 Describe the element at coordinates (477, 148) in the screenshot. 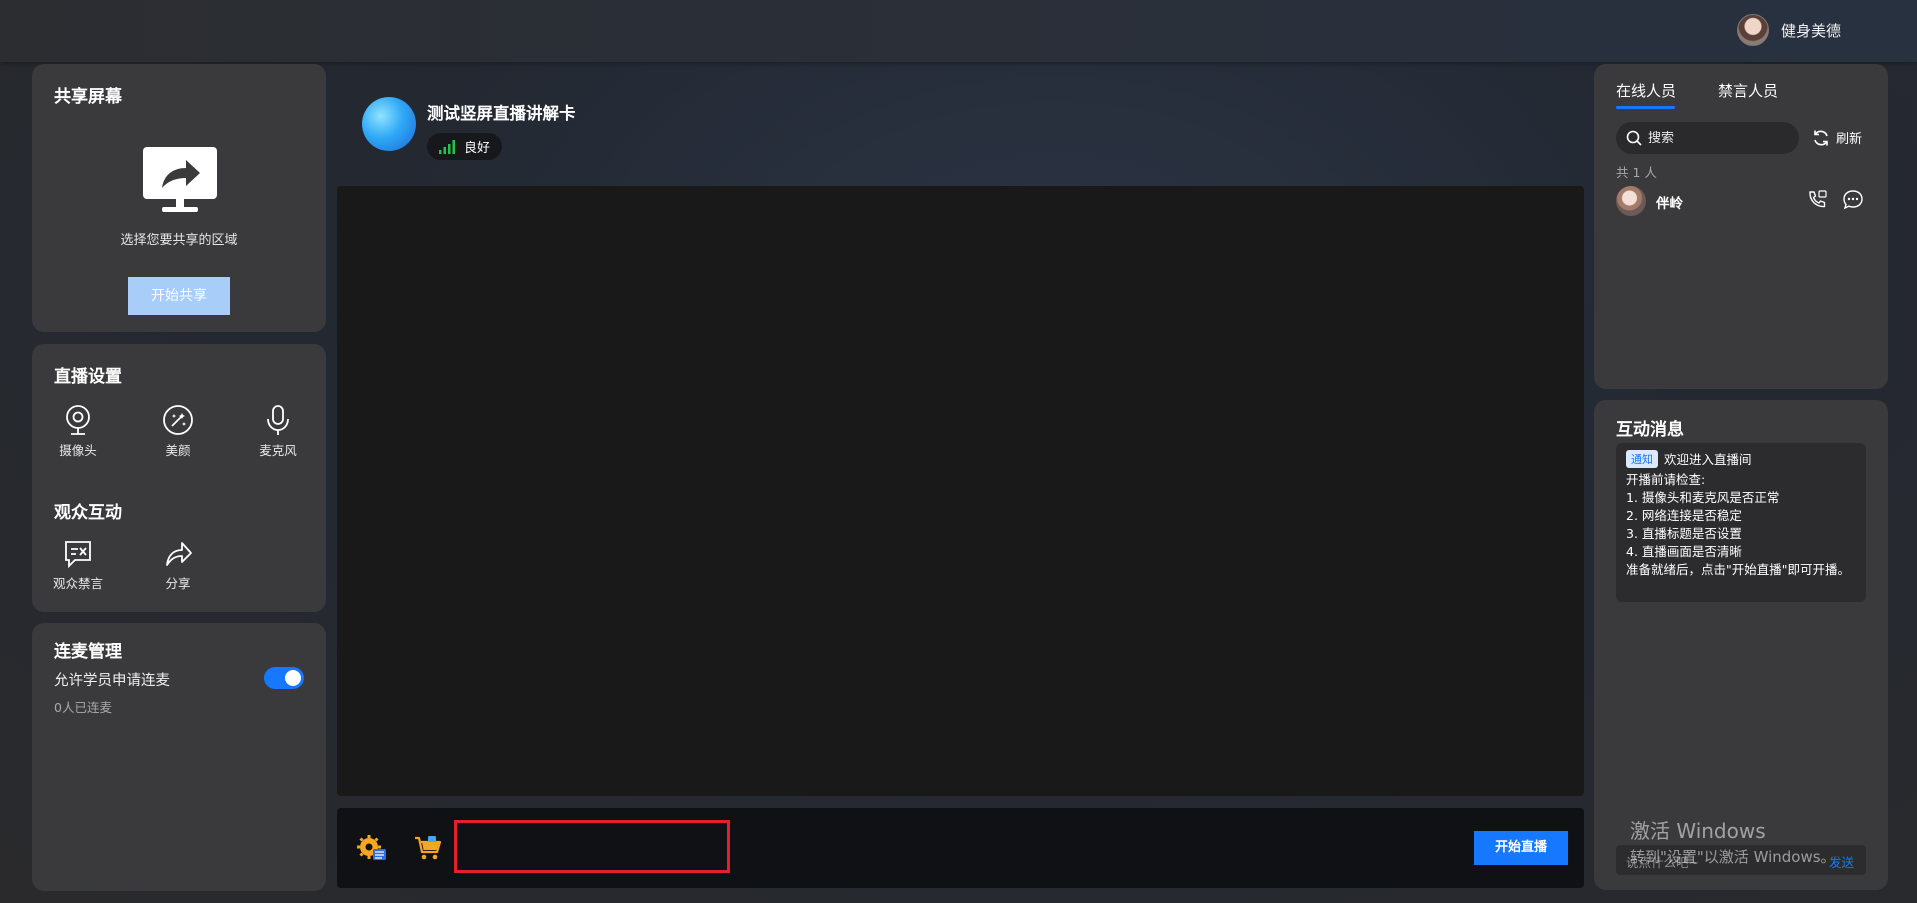

I see `network-status-text: 良好` at that location.